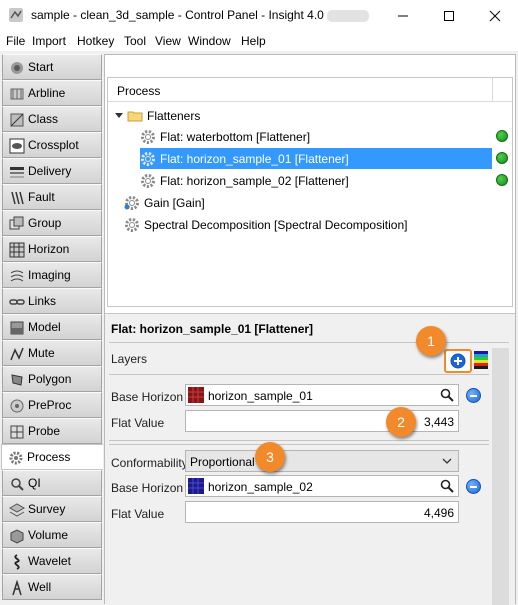 The width and height of the screenshot is (518, 605). Describe the element at coordinates (129, 359) in the screenshot. I see `layers-label: Layers` at that location.